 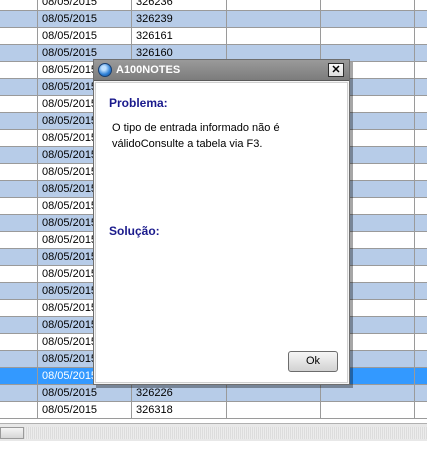 I want to click on dialog-title: A100NOTES, so click(x=148, y=70).